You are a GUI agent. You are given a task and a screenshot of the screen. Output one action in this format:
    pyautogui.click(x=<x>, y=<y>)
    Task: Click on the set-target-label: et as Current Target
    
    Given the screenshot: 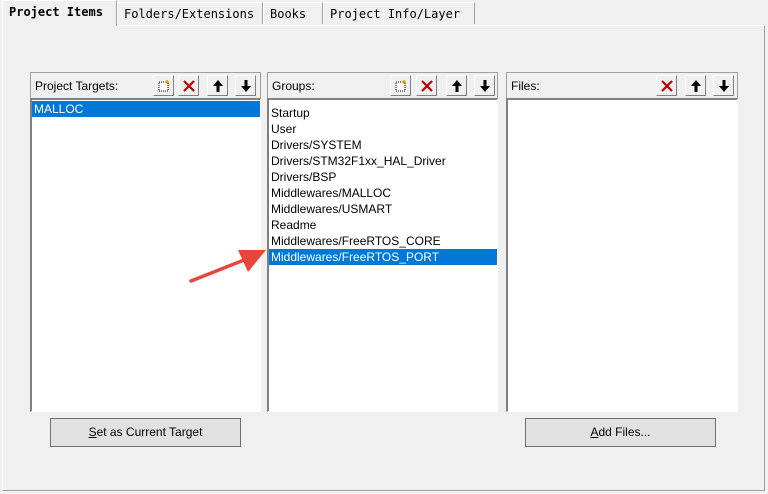 What is the action you would take?
    pyautogui.click(x=149, y=432)
    